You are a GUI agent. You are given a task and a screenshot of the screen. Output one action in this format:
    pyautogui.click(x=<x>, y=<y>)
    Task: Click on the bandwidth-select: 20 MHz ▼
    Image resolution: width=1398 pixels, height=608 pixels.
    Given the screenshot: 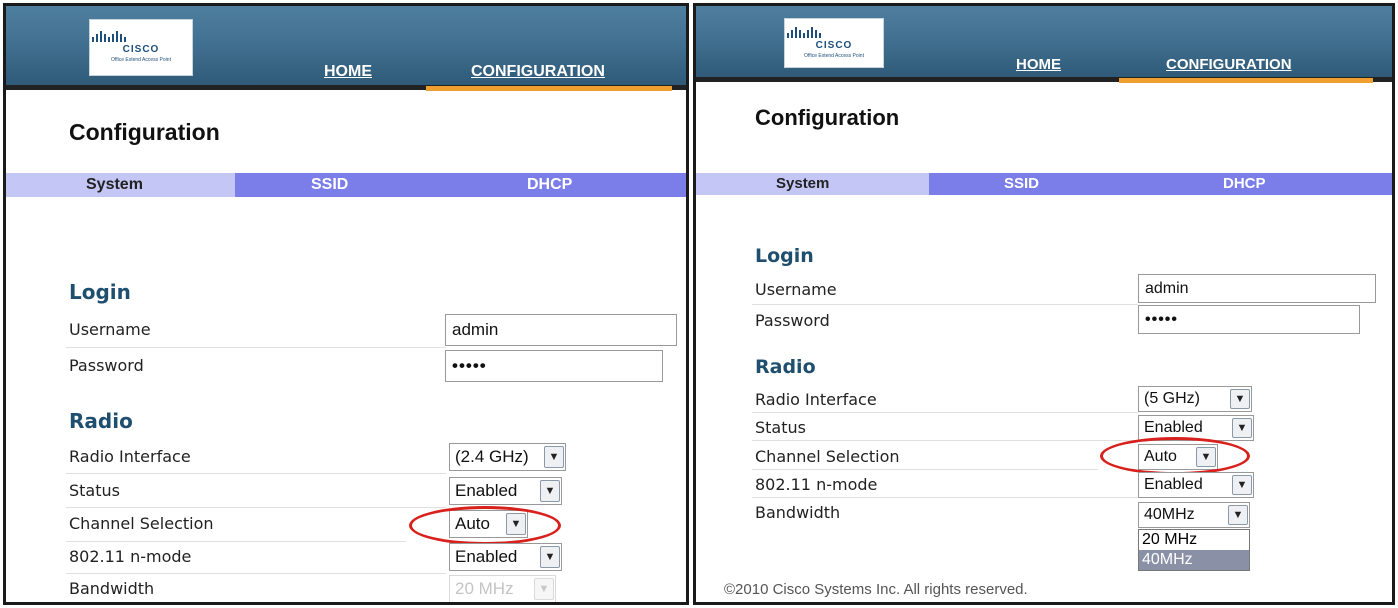 What is the action you would take?
    pyautogui.click(x=502, y=588)
    